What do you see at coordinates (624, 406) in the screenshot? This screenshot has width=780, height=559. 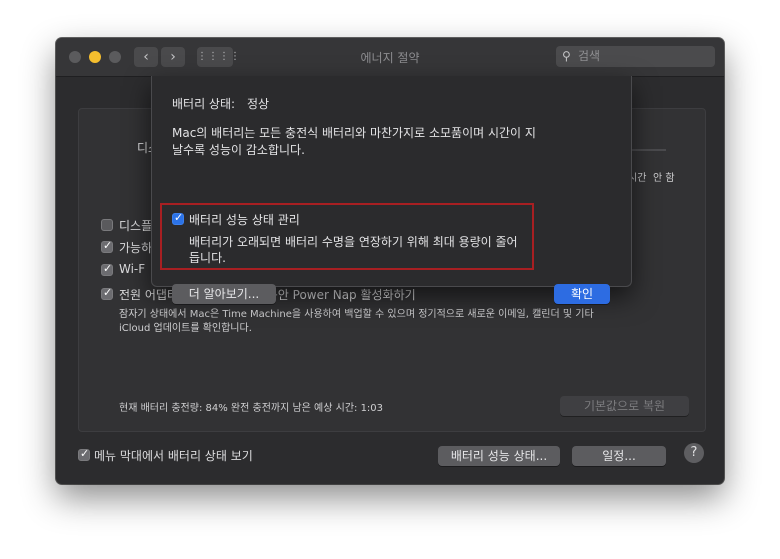 I see `restore-defaults-button: 기본값으로 복원` at bounding box center [624, 406].